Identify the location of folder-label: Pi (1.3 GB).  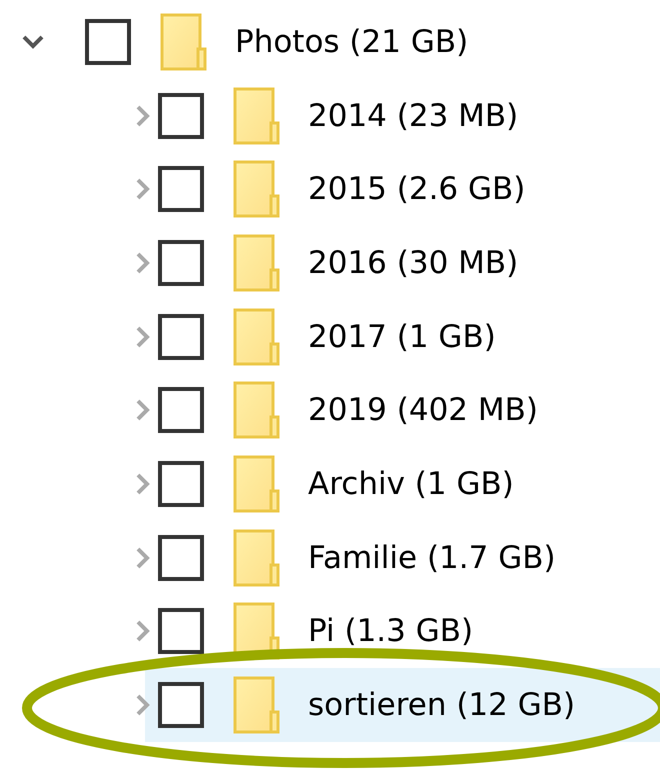
(391, 631).